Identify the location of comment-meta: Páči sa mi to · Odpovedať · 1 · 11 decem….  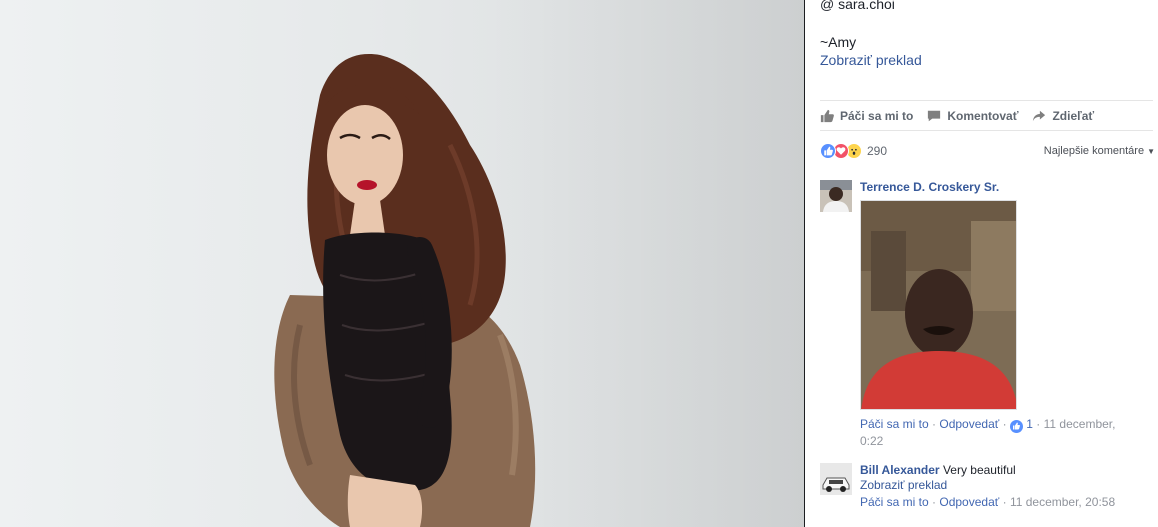
(1005, 432).